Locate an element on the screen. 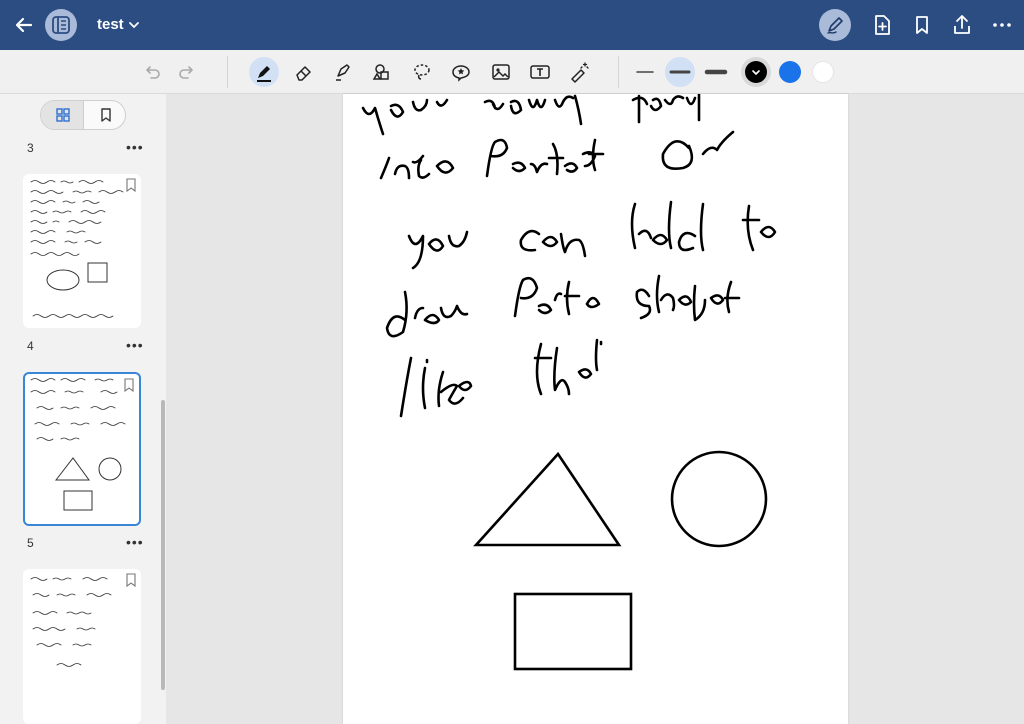 The height and width of the screenshot is (724, 1024). highlighter-icon is located at coordinates (343, 72).